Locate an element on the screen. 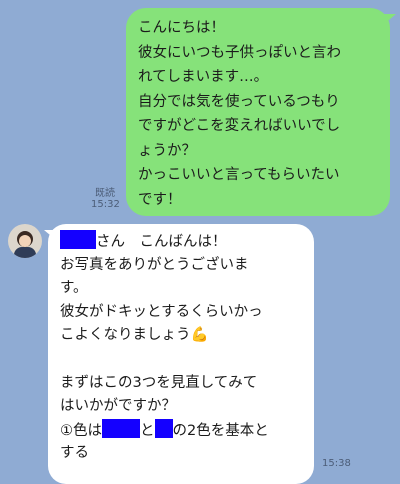  message-line: す。 is located at coordinates (74, 288).